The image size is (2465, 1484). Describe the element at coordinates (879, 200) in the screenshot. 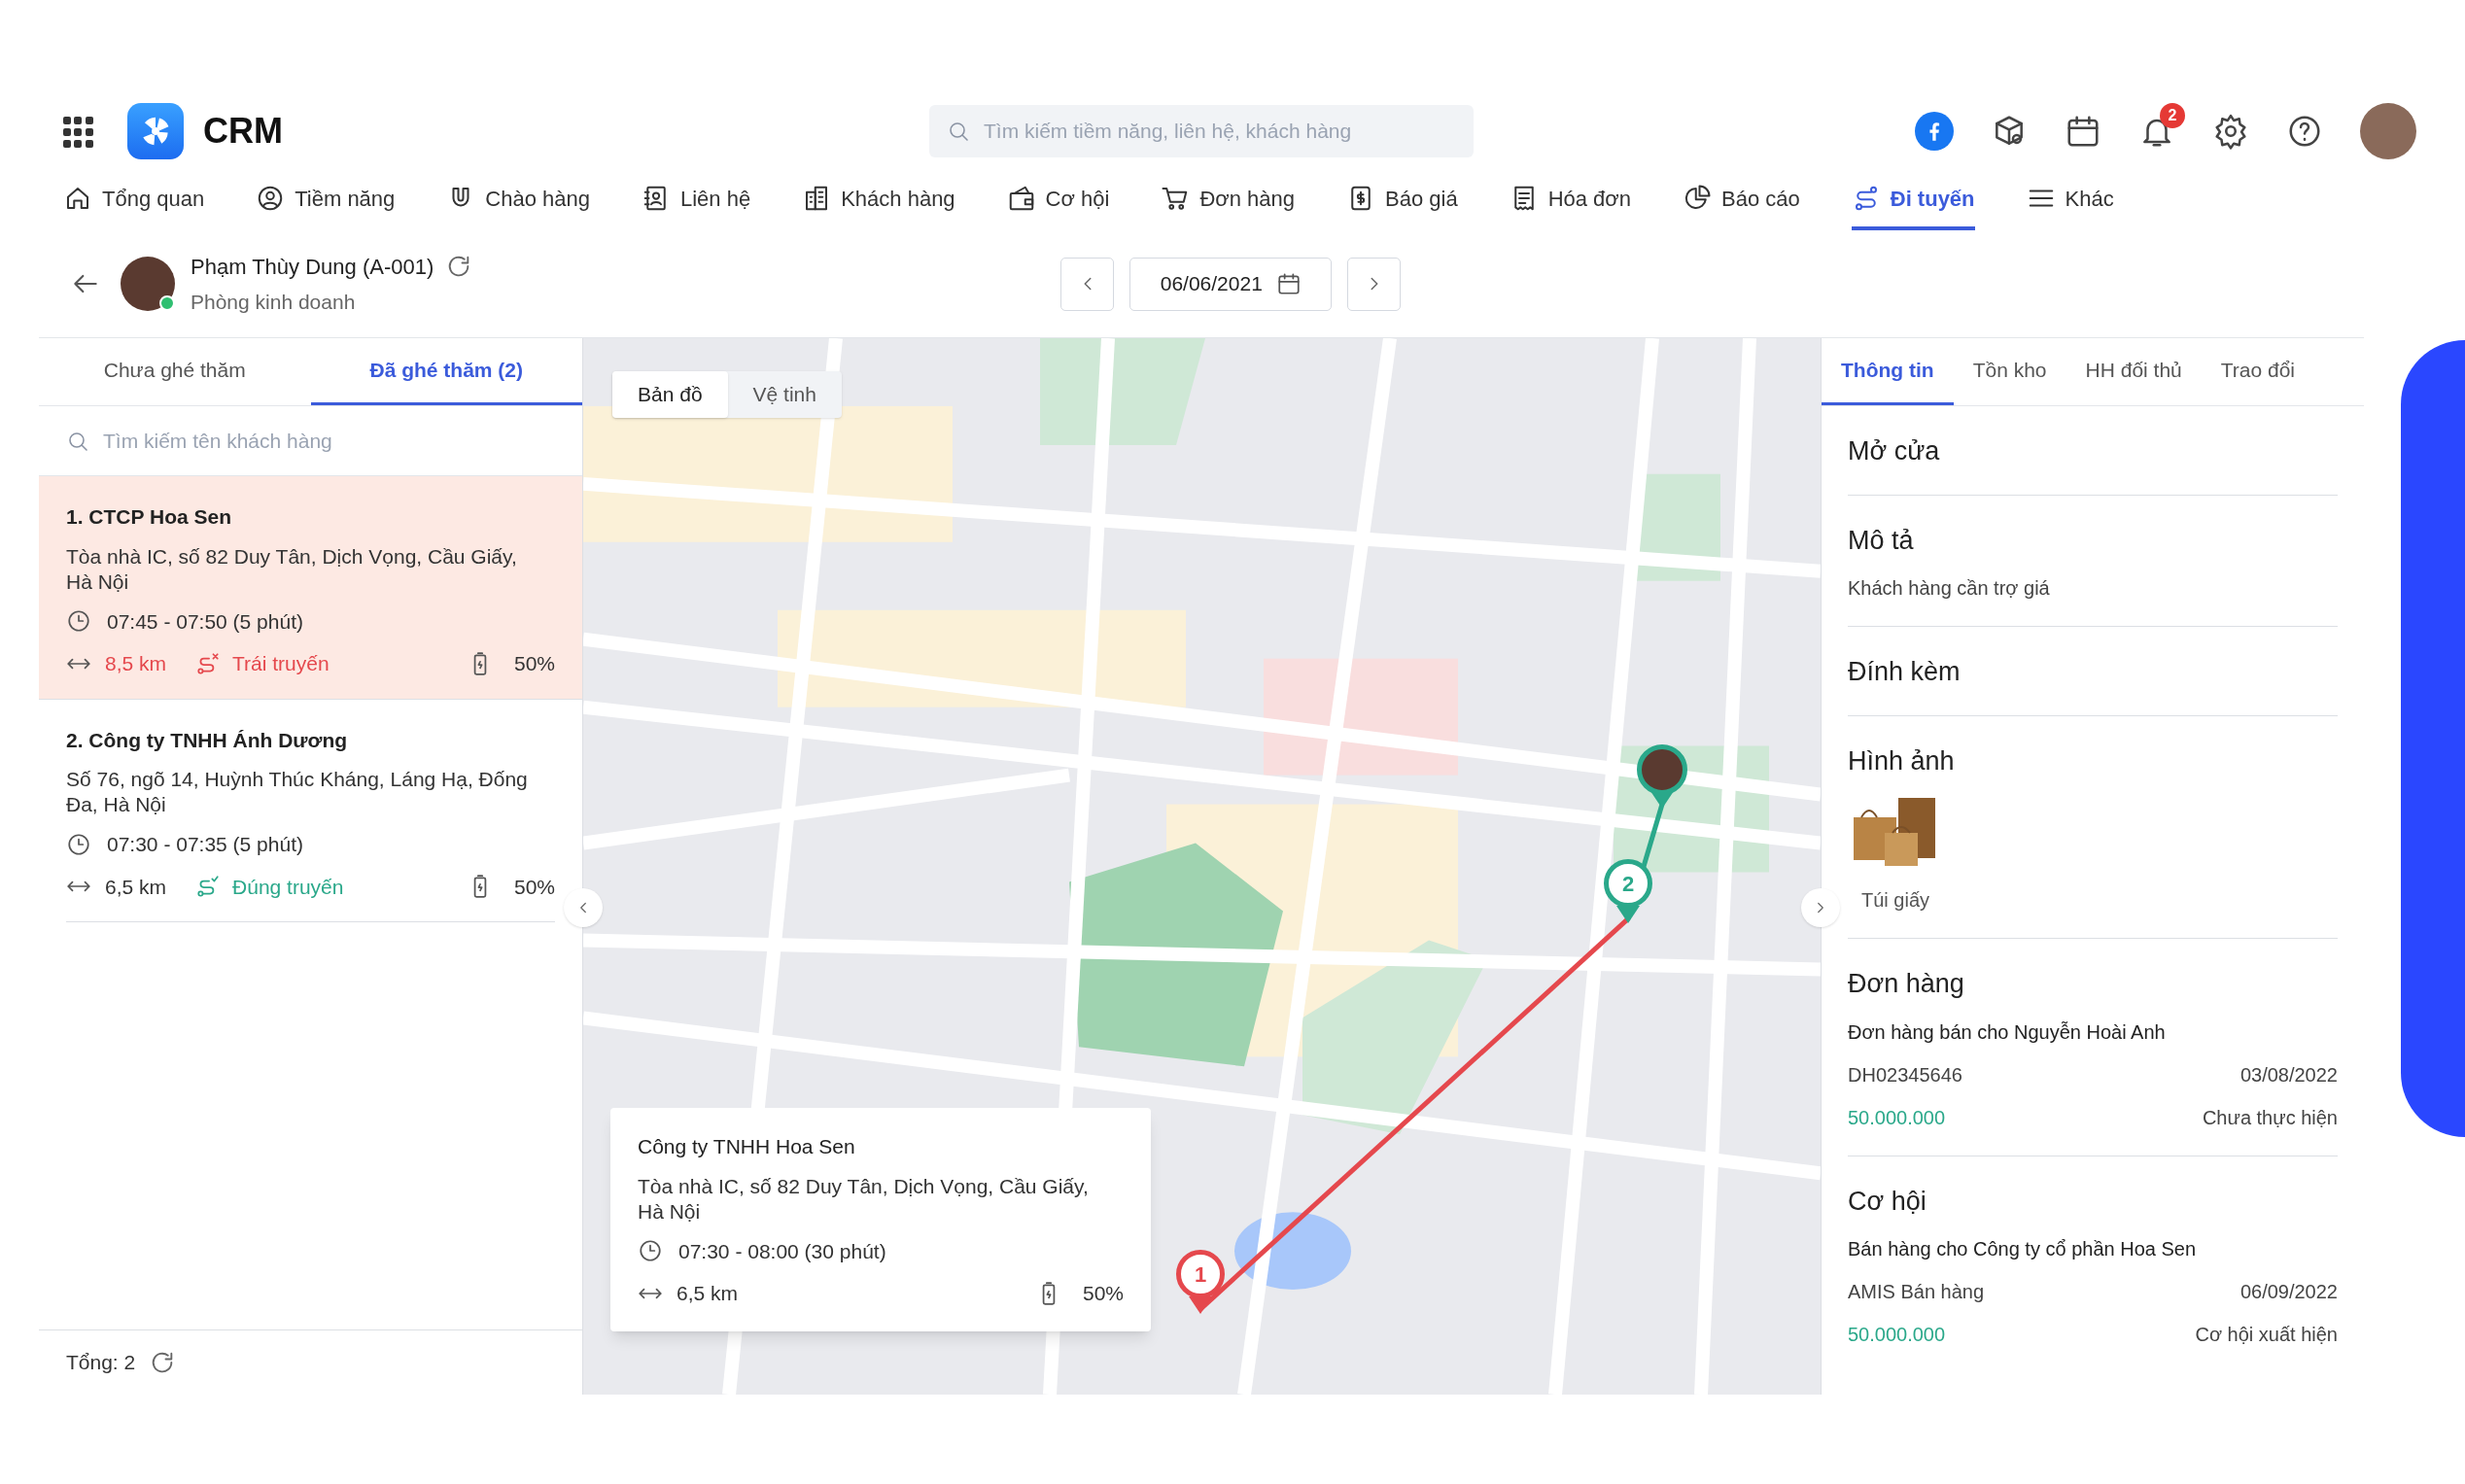

I see `nav-tab: Khách hàng` at that location.